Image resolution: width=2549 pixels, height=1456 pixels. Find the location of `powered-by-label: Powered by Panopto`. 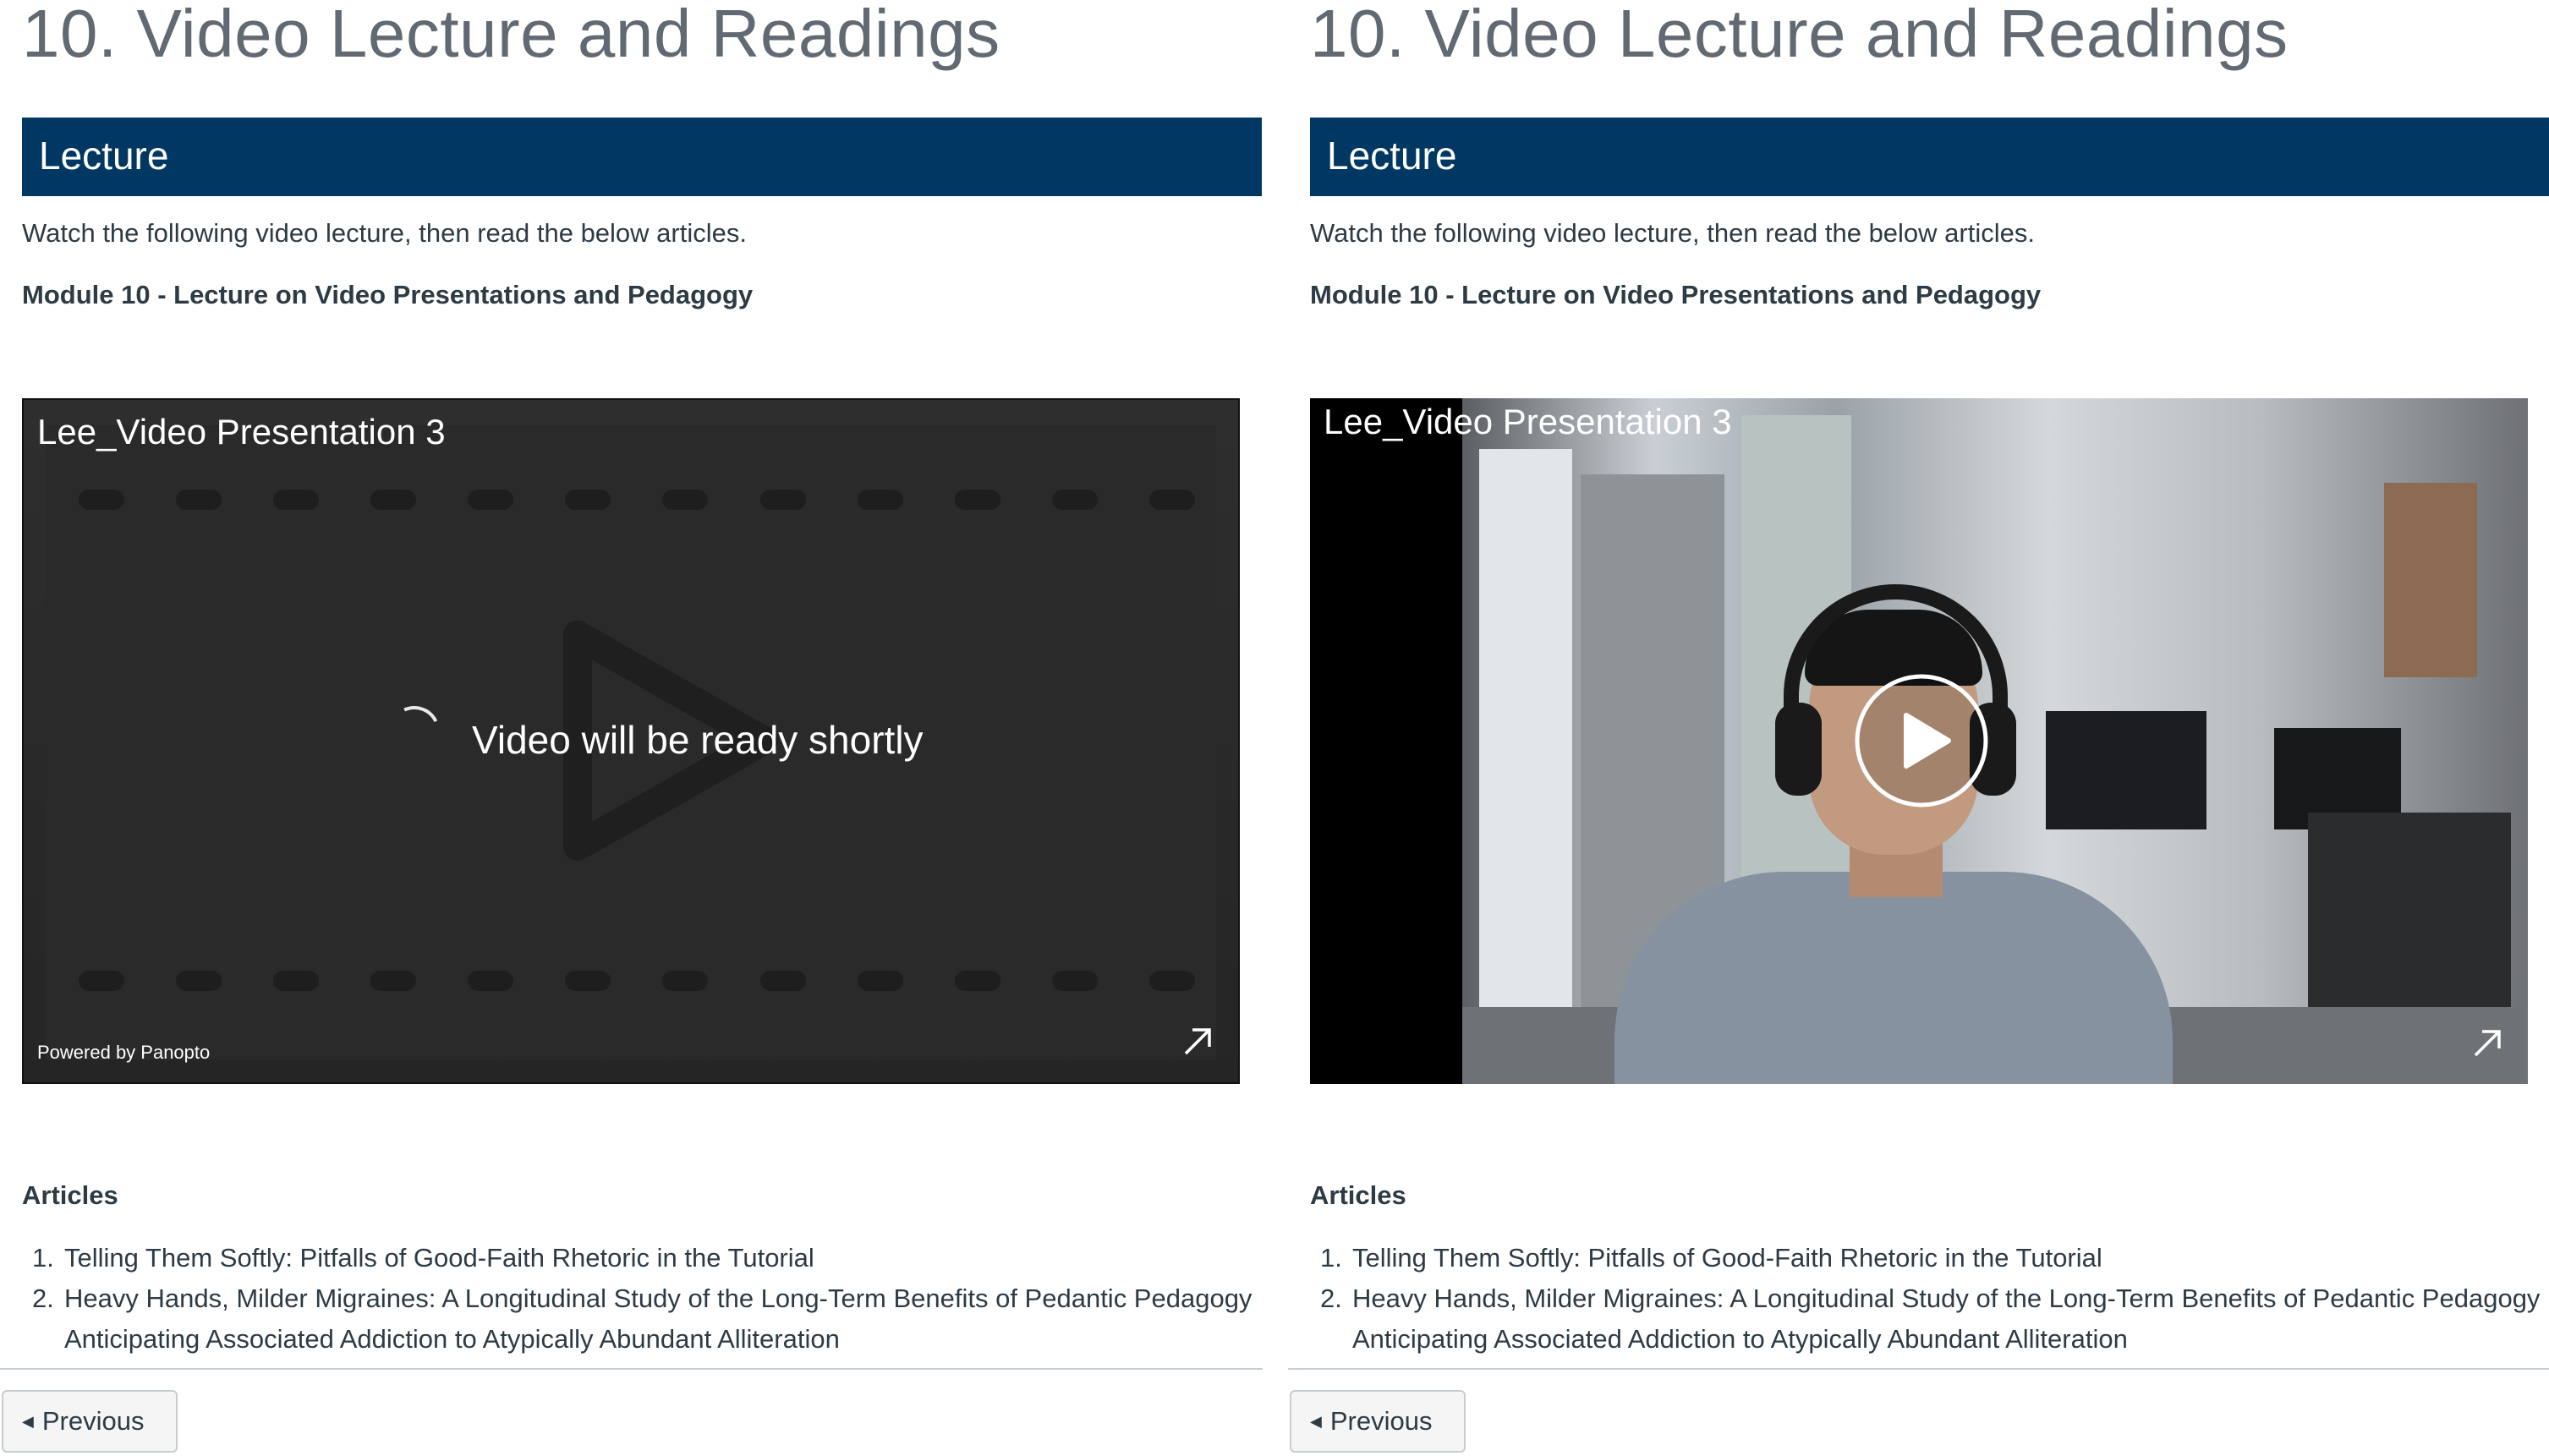

powered-by-label: Powered by Panopto is located at coordinates (124, 1052).